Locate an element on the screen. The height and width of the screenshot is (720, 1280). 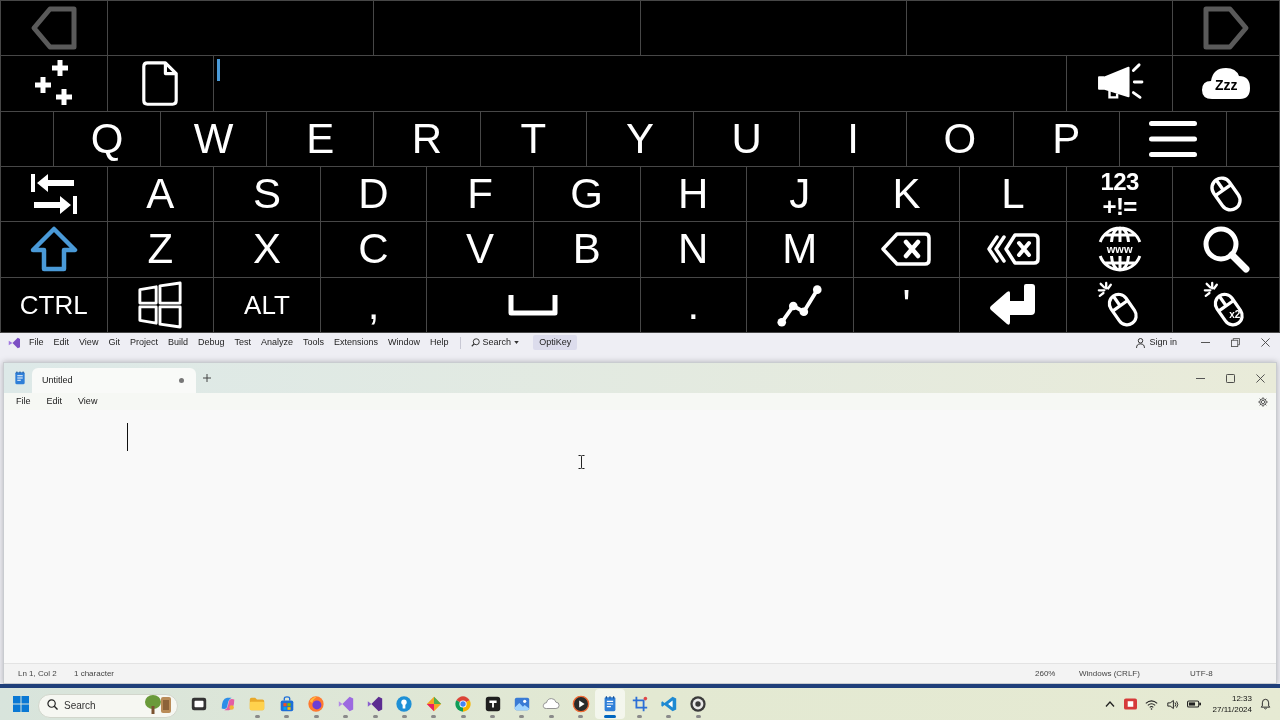
numbers-key: 123 +!= is located at coordinates (1119, 194).